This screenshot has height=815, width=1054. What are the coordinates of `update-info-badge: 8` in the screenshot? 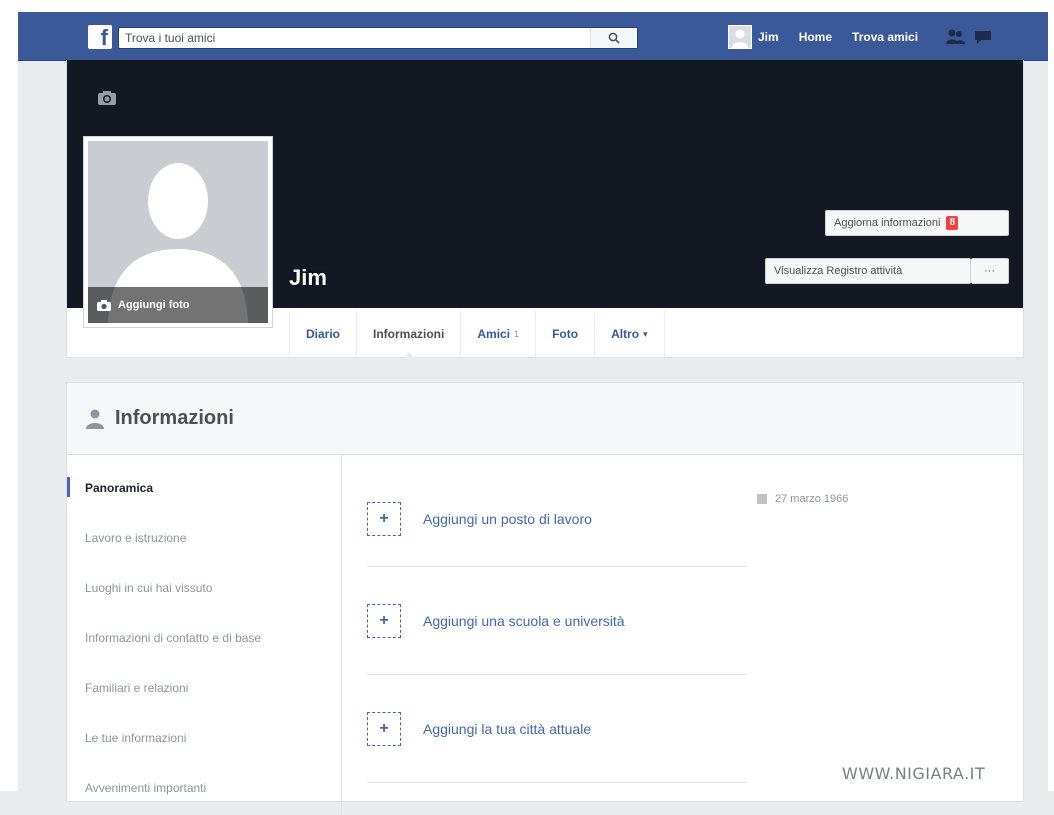 It's located at (952, 223).